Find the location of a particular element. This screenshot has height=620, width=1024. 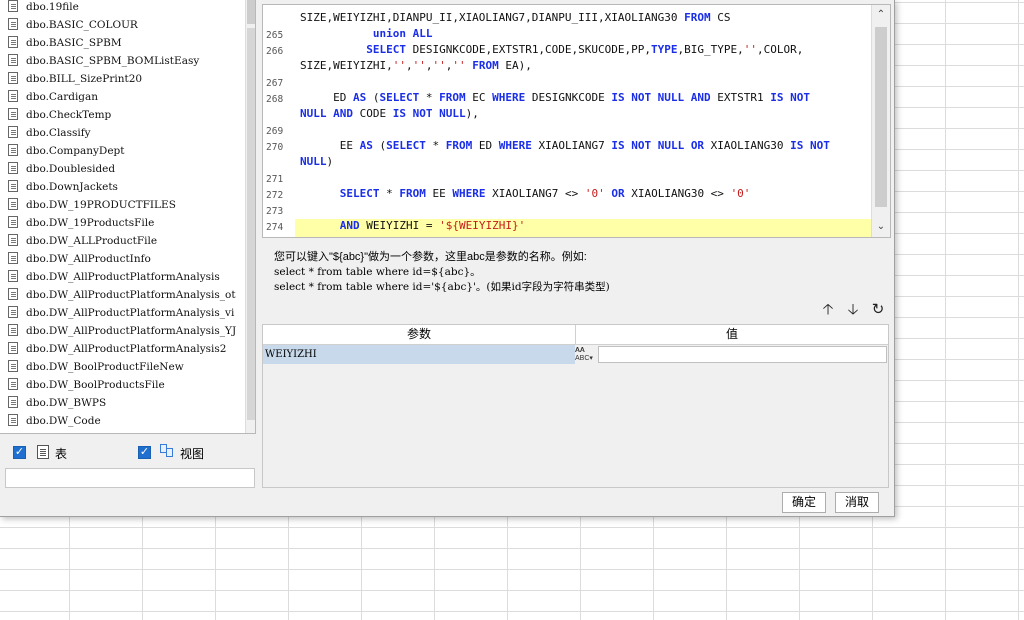

table-list-item-label: dbo.DW_BoolProductFileNew is located at coordinates (105, 367).